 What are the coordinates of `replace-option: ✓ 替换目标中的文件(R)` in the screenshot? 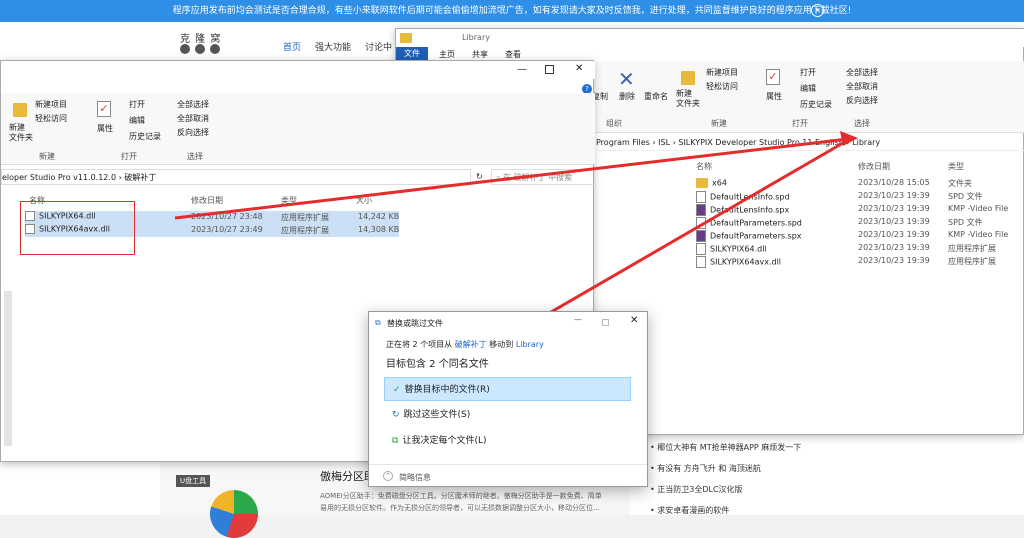 It's located at (507, 389).